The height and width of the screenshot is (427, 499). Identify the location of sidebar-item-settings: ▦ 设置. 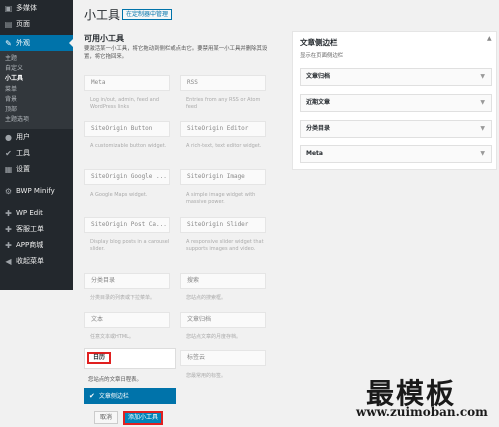
(36, 169).